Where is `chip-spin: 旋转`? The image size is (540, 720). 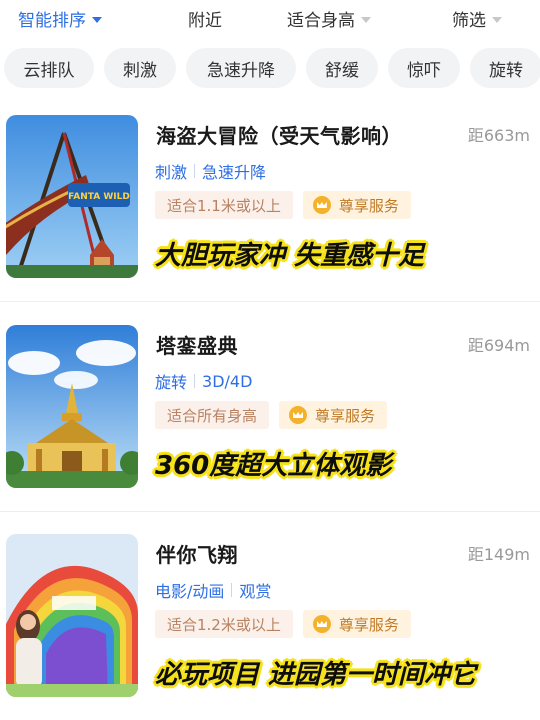
chip-spin: 旋转 is located at coordinates (505, 68).